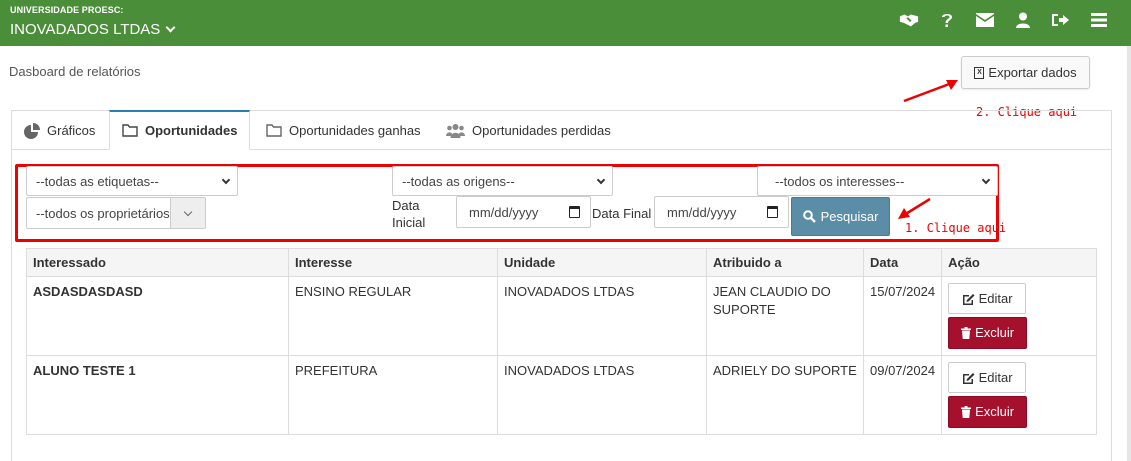 This screenshot has width=1131, height=461. Describe the element at coordinates (979, 72) in the screenshot. I see `file-excel-icon: X` at that location.